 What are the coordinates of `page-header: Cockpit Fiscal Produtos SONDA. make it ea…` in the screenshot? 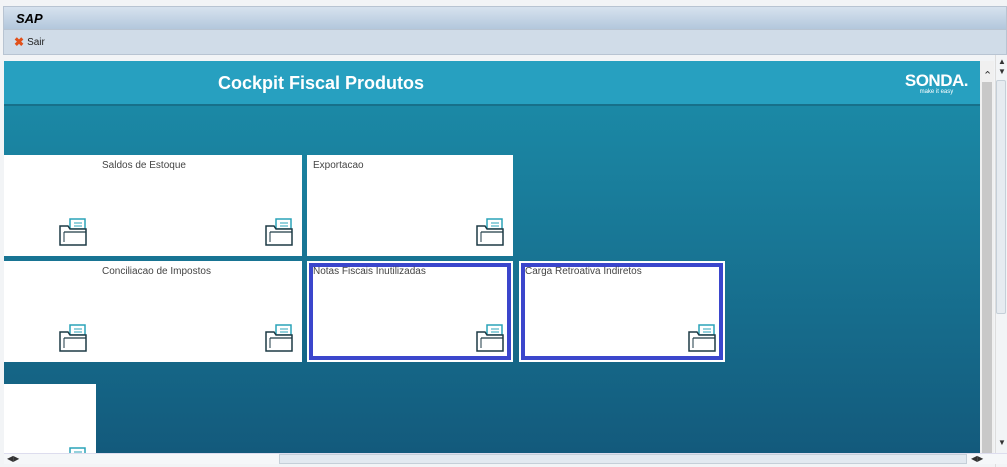 It's located at (492, 83).